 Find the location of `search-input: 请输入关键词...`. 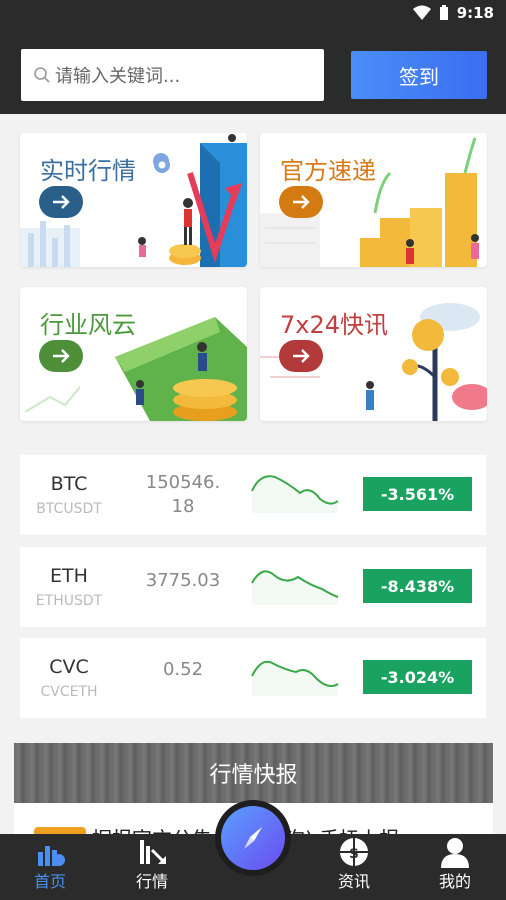

search-input: 请输入关键词... is located at coordinates (172, 75).